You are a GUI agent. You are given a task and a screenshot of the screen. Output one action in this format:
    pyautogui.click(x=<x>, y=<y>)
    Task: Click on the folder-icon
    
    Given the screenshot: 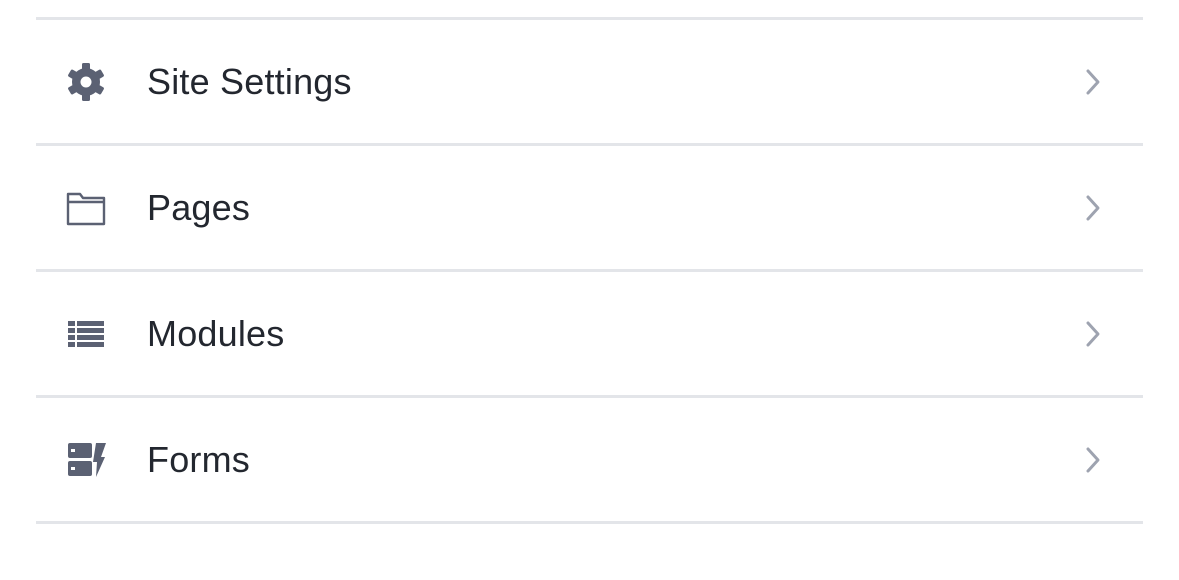 What is the action you would take?
    pyautogui.click(x=86, y=208)
    